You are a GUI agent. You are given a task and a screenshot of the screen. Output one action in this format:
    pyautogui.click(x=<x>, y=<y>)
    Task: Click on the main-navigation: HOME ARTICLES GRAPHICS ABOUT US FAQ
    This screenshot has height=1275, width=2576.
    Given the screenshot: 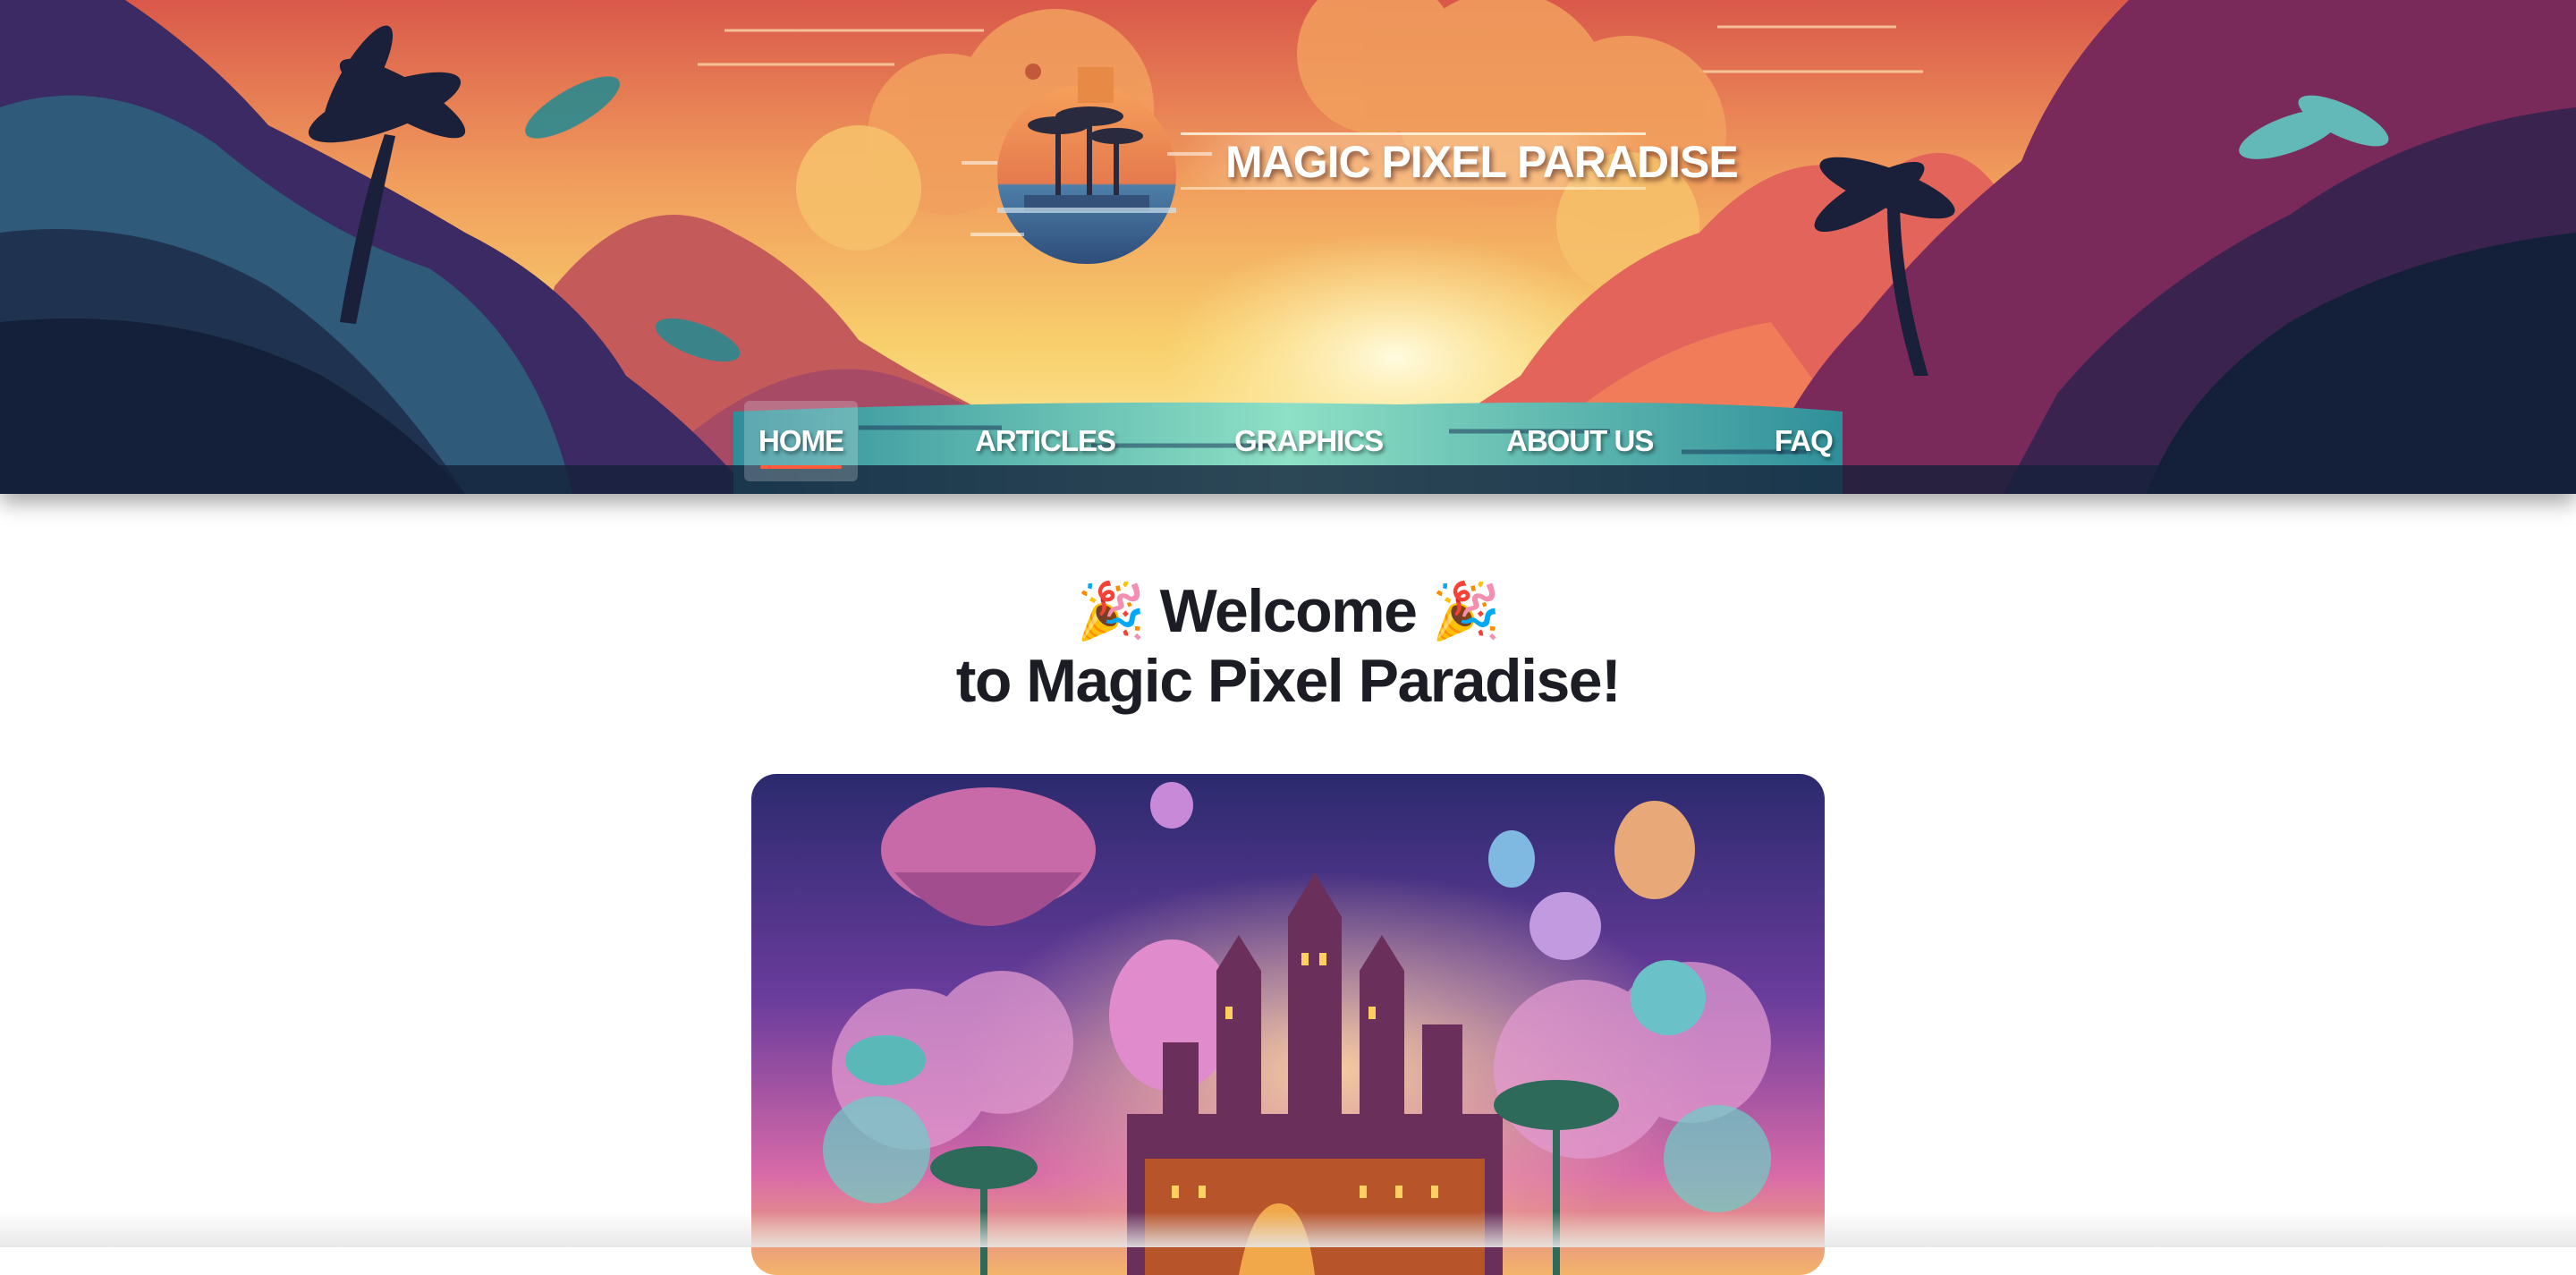 What is the action you would take?
    pyautogui.click(x=1288, y=435)
    